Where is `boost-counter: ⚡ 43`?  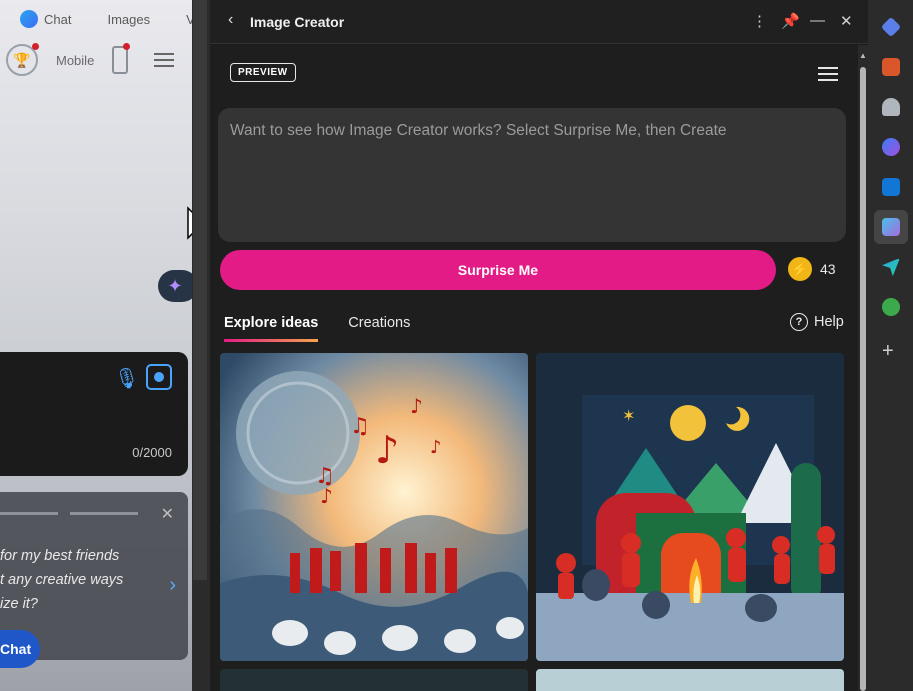 boost-counter: ⚡ 43 is located at coordinates (812, 269).